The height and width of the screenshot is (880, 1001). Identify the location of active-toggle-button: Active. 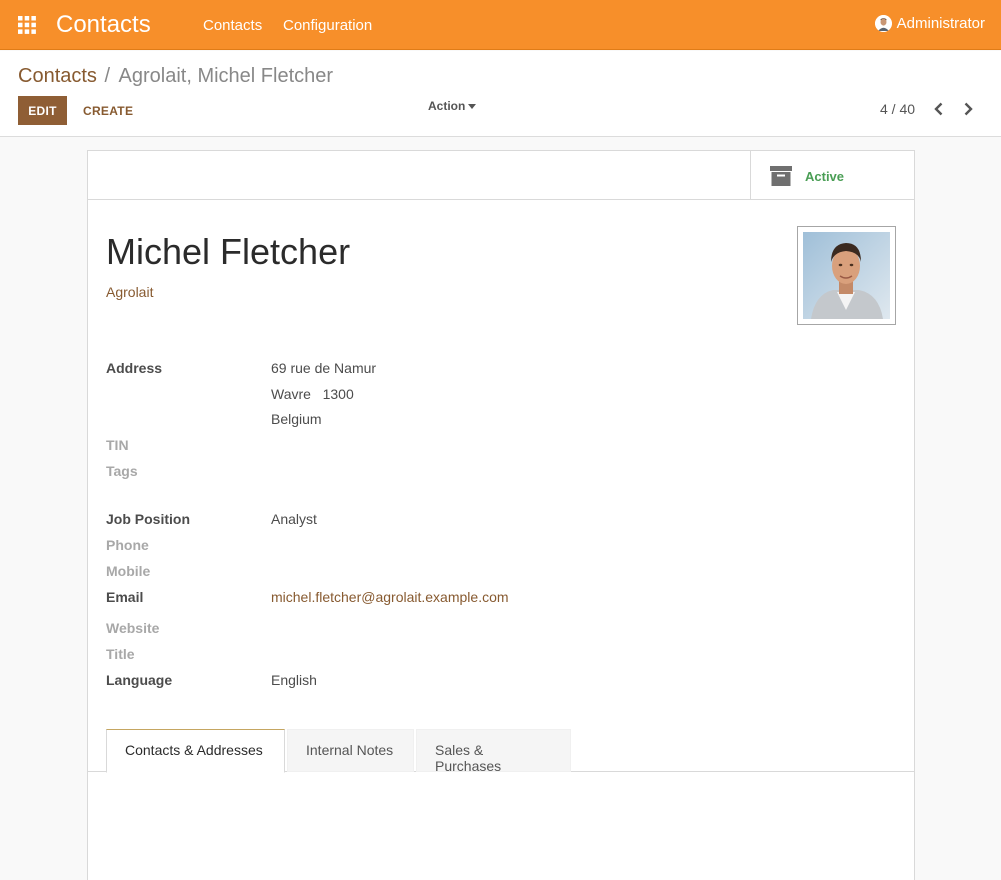
(832, 175).